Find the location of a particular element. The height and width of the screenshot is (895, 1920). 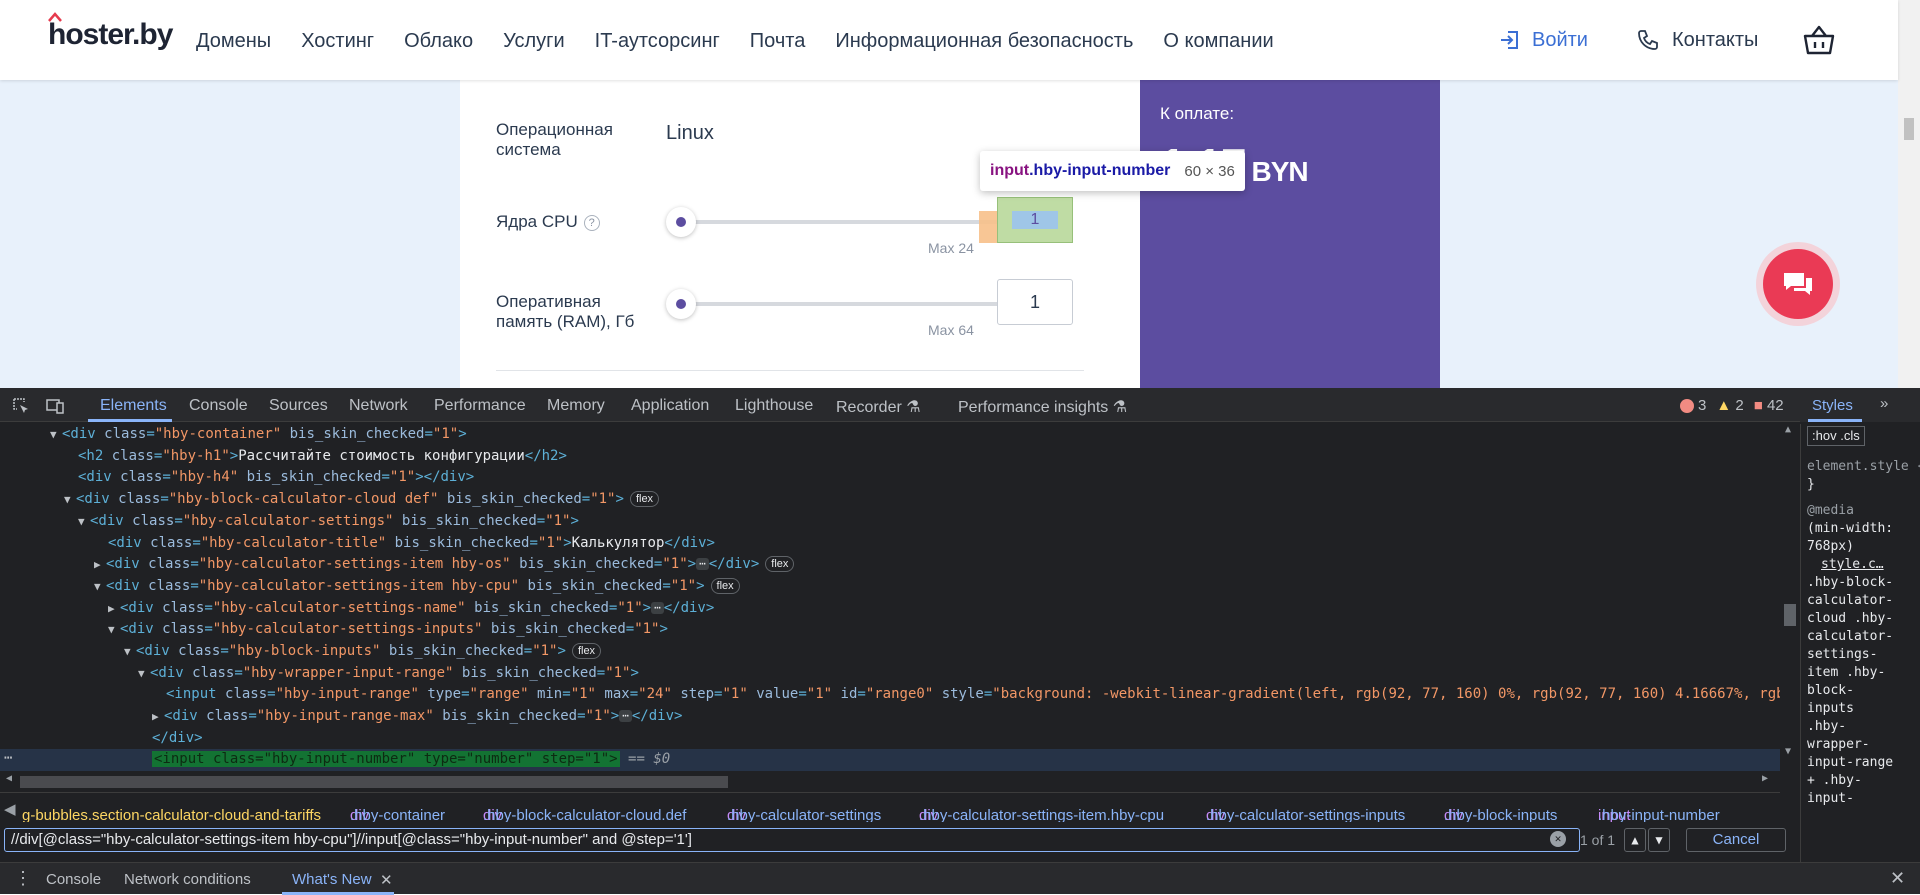

login-button: Войти is located at coordinates (1543, 40).